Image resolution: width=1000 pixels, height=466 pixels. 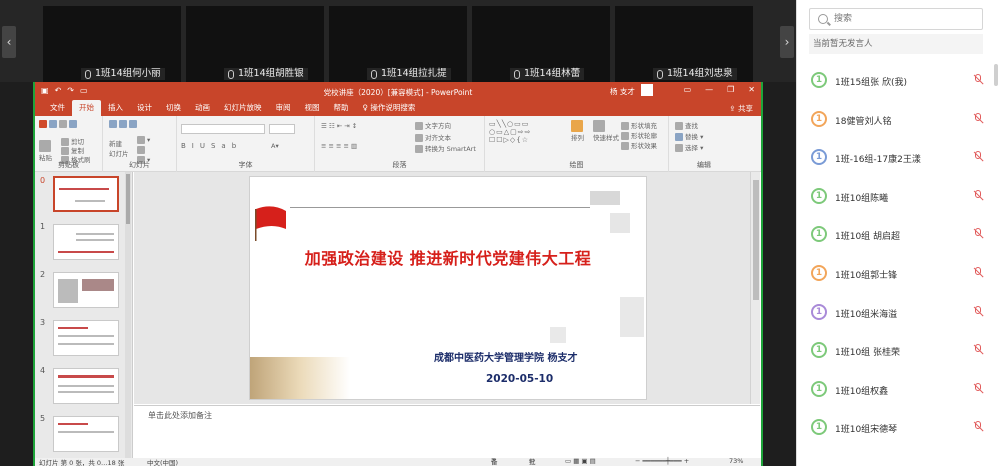 What do you see at coordinates (433, 125) in the screenshot?
I see `text-direction-button: 文字方向` at bounding box center [433, 125].